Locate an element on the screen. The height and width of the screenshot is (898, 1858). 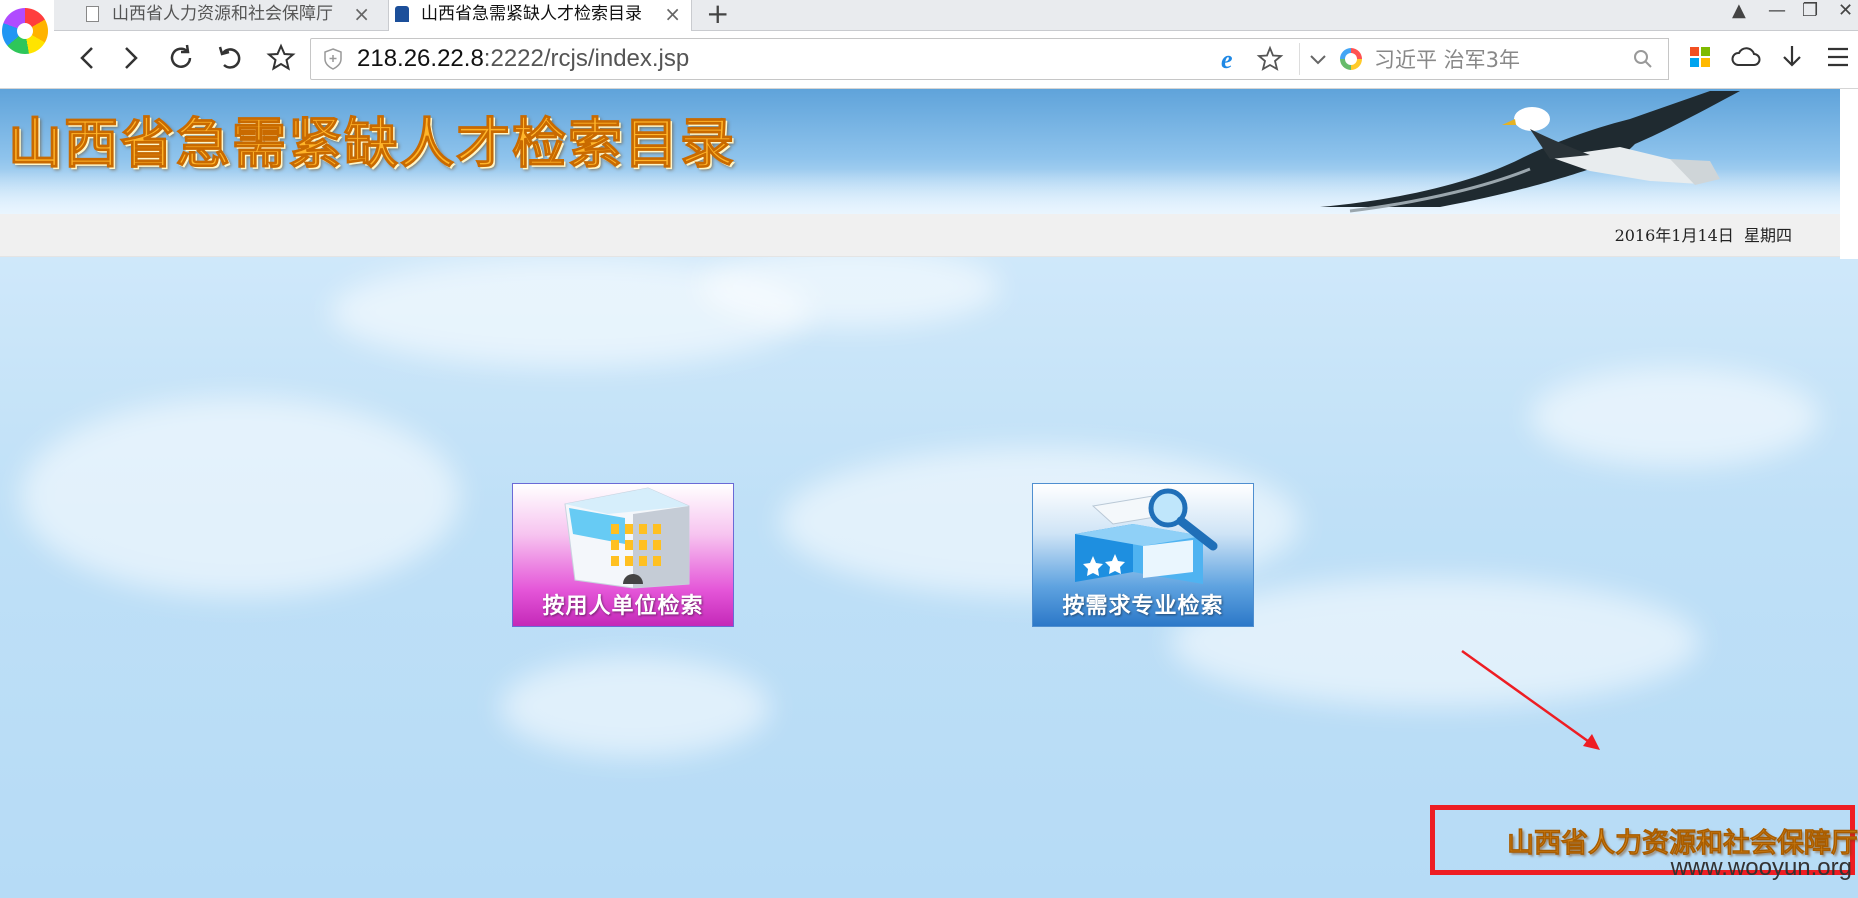
search-by-major-button: 按需求专业检索 is located at coordinates (1143, 555).